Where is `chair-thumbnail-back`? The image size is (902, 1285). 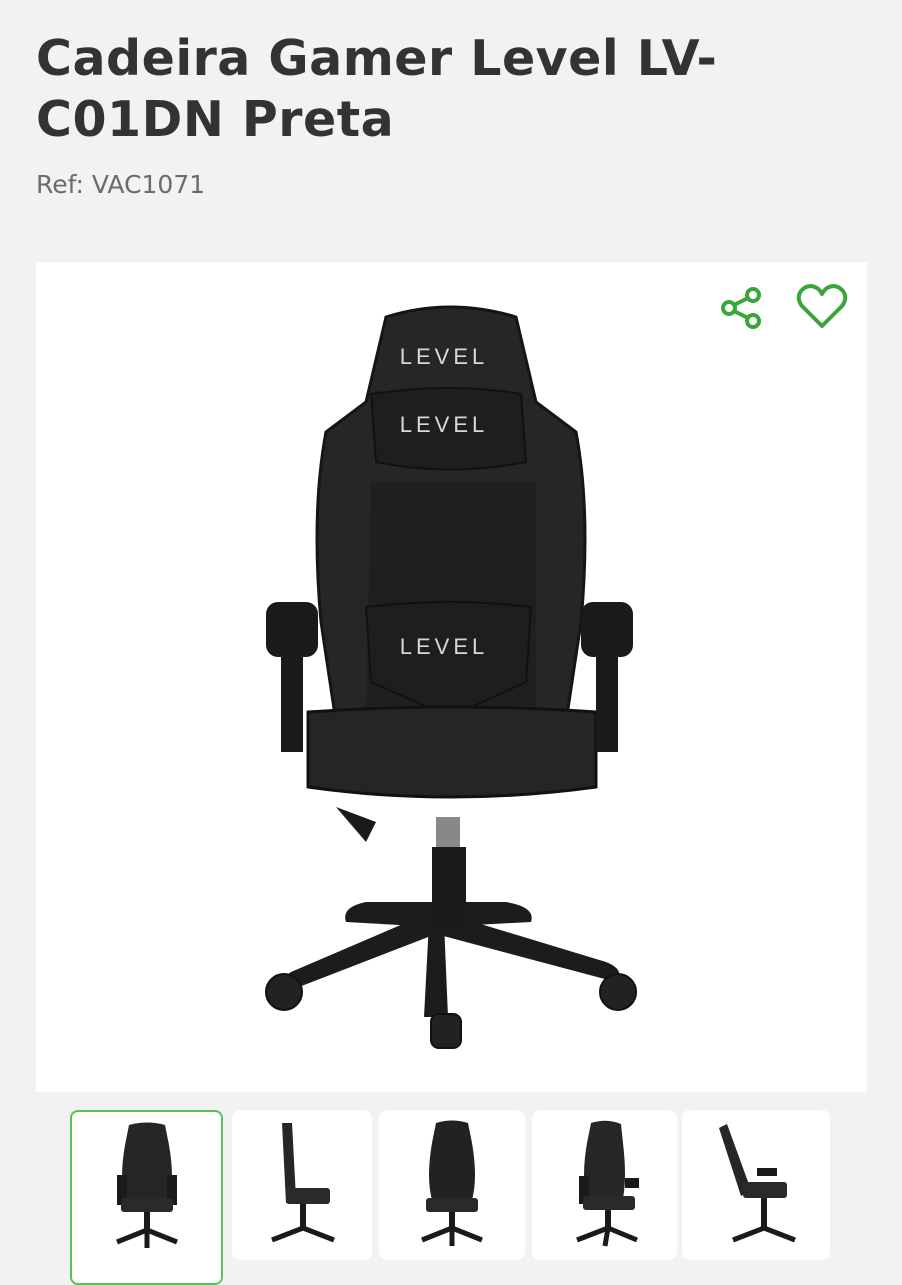
chair-thumbnail-back is located at coordinates (452, 1183).